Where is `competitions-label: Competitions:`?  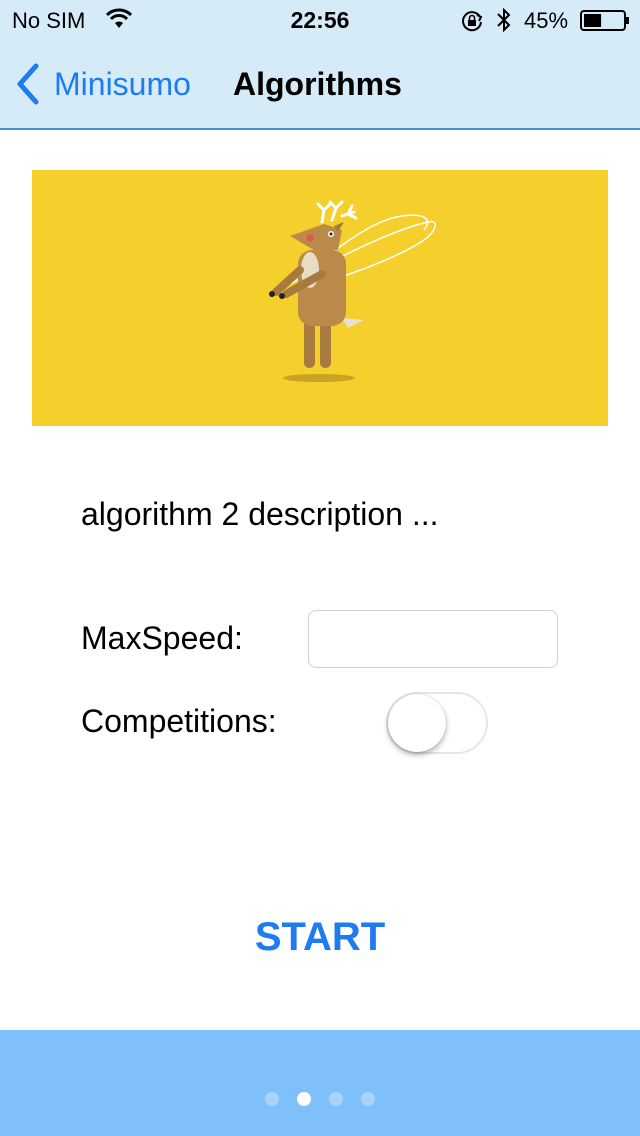 competitions-label: Competitions: is located at coordinates (179, 721).